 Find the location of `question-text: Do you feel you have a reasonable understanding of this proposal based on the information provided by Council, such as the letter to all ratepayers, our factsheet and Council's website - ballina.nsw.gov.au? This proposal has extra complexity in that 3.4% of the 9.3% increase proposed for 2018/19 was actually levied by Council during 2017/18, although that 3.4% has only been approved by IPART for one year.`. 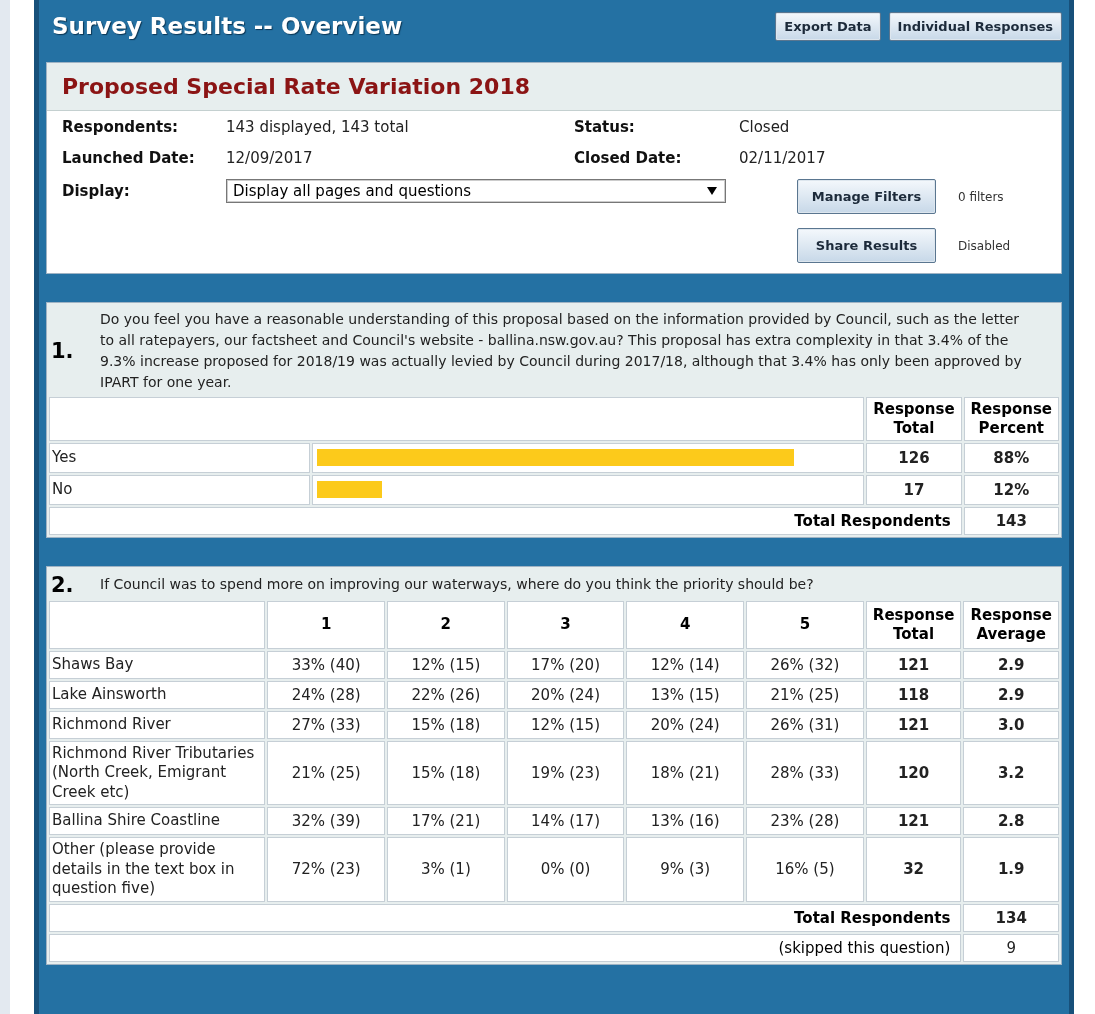

question-text: Do you feel you have a reasonable understanding of this proposal based on the information provided by Council, such as the letter to all ratepayers, our factsheet and Council's website - ballina.nsw.gov.au? This proposal has extra complexity in that 3.4% of the 9.3% increase proposed for 2018/19 was actually levied by Council during 2017/18, although that 3.4% has only been approved by IPART for one year. is located at coordinates (561, 351).